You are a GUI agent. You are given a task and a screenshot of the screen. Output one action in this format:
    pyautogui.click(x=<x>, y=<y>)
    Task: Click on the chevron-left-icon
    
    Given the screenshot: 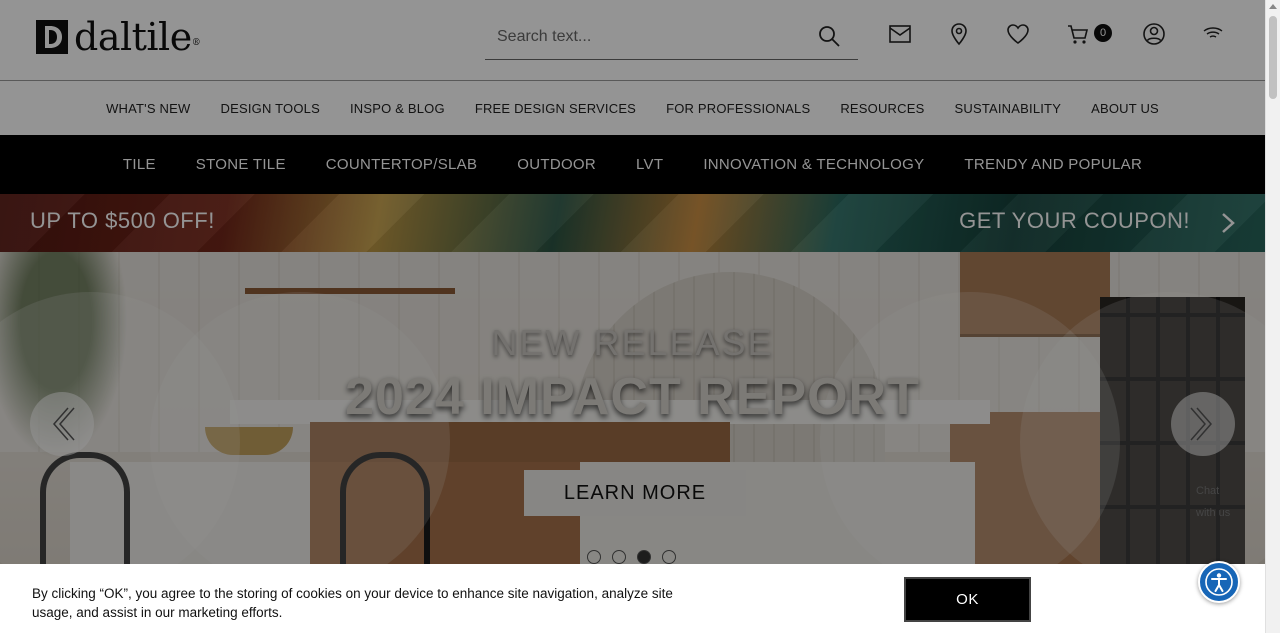 What is the action you would take?
    pyautogui.click(x=64, y=424)
    